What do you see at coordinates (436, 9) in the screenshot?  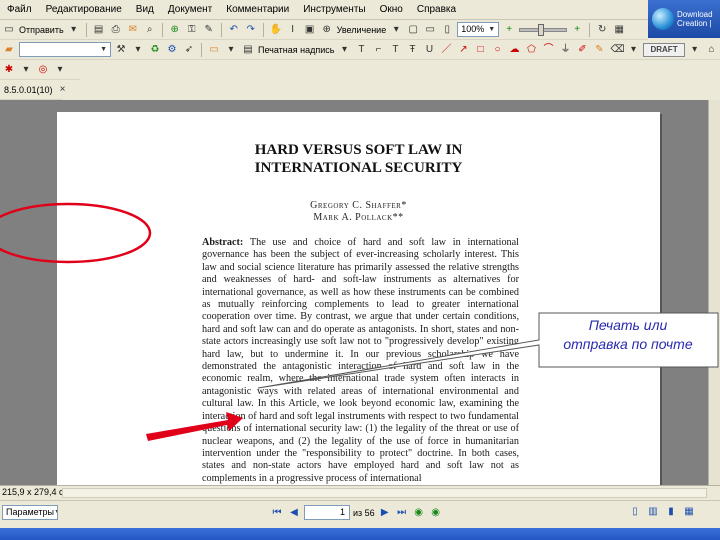 I see `menu-help: Справка` at bounding box center [436, 9].